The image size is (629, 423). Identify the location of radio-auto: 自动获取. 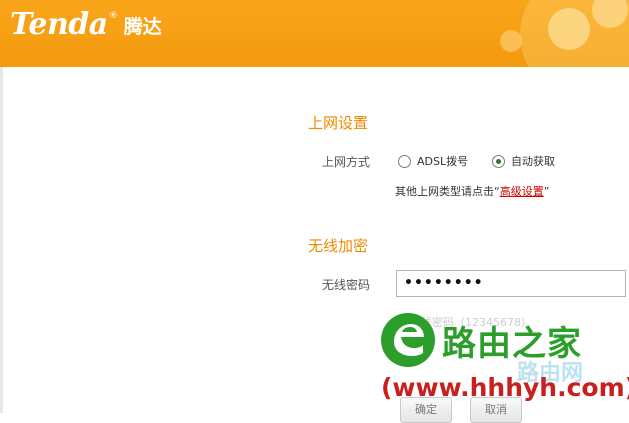
(523, 161).